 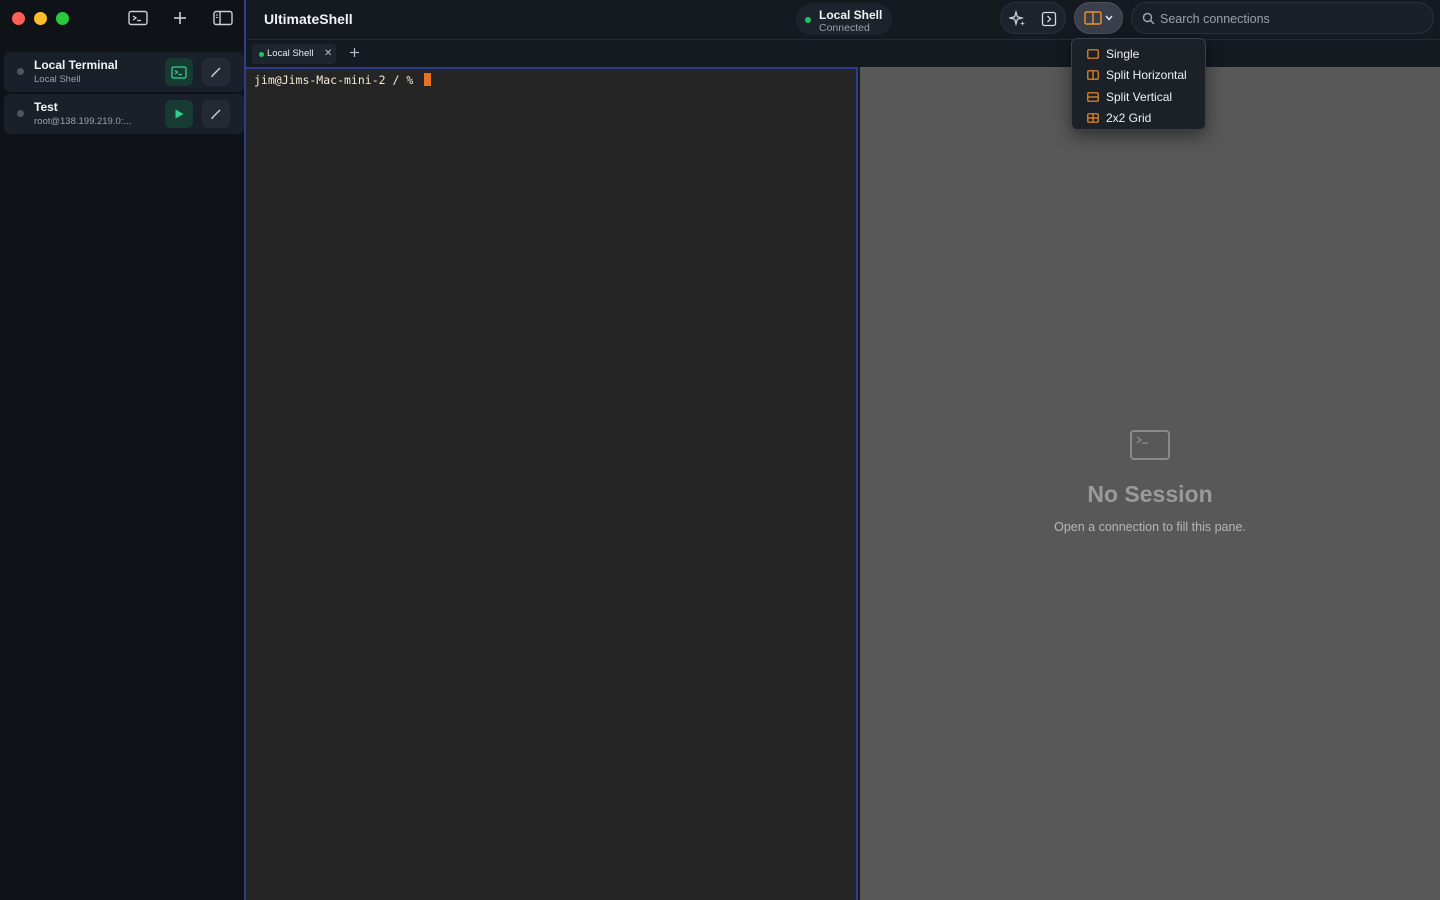 I want to click on empty-pane-title: No Session, so click(x=1150, y=494).